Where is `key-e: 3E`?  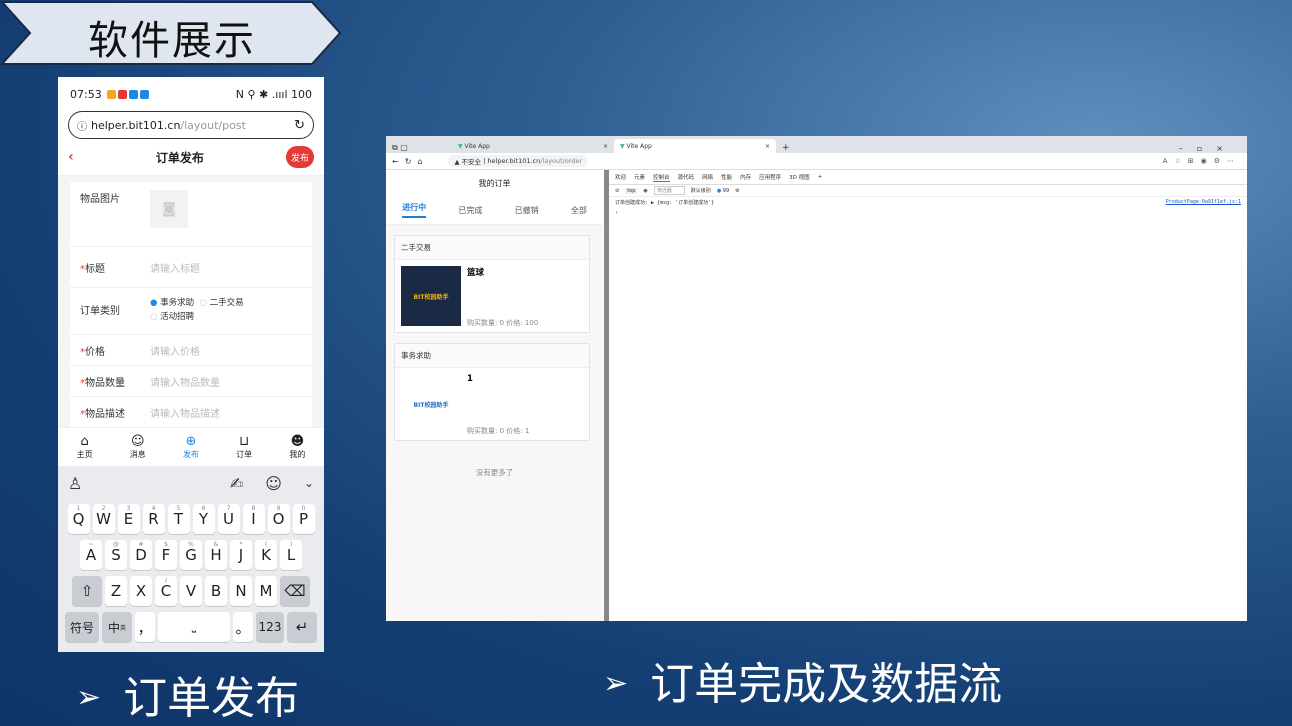
key-e: 3E is located at coordinates (128, 519).